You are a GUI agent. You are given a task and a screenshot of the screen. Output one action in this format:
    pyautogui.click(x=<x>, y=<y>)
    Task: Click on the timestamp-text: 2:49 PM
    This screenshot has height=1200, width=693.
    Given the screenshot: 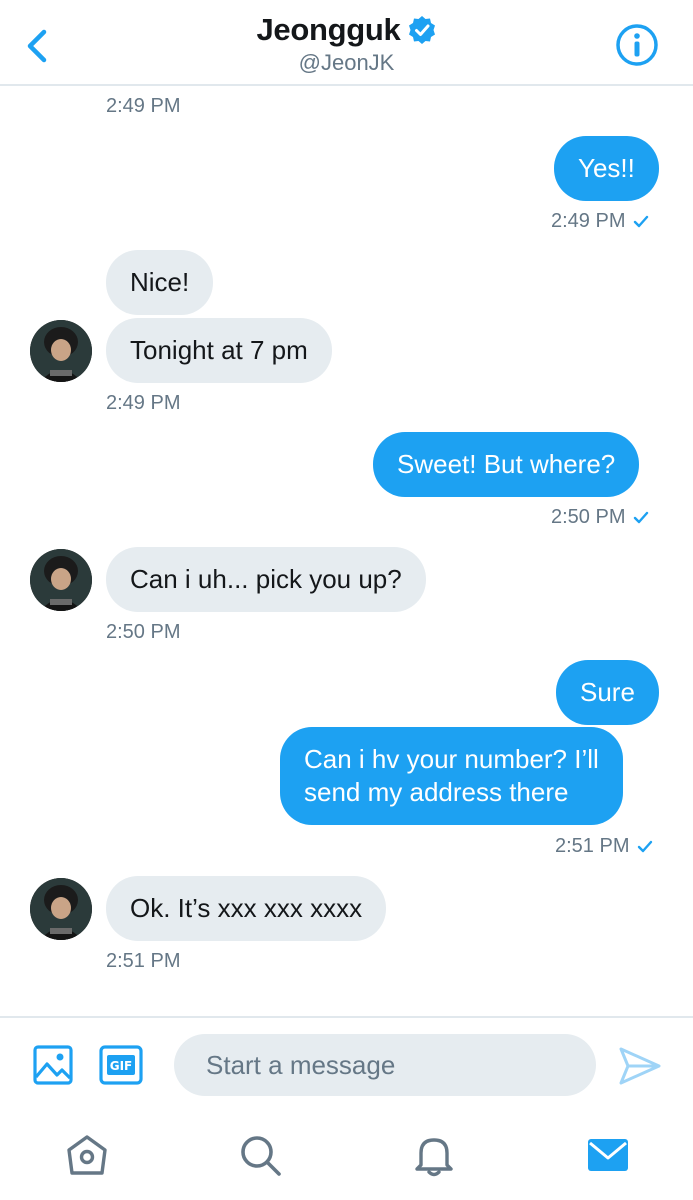 What is the action you would take?
    pyautogui.click(x=588, y=221)
    